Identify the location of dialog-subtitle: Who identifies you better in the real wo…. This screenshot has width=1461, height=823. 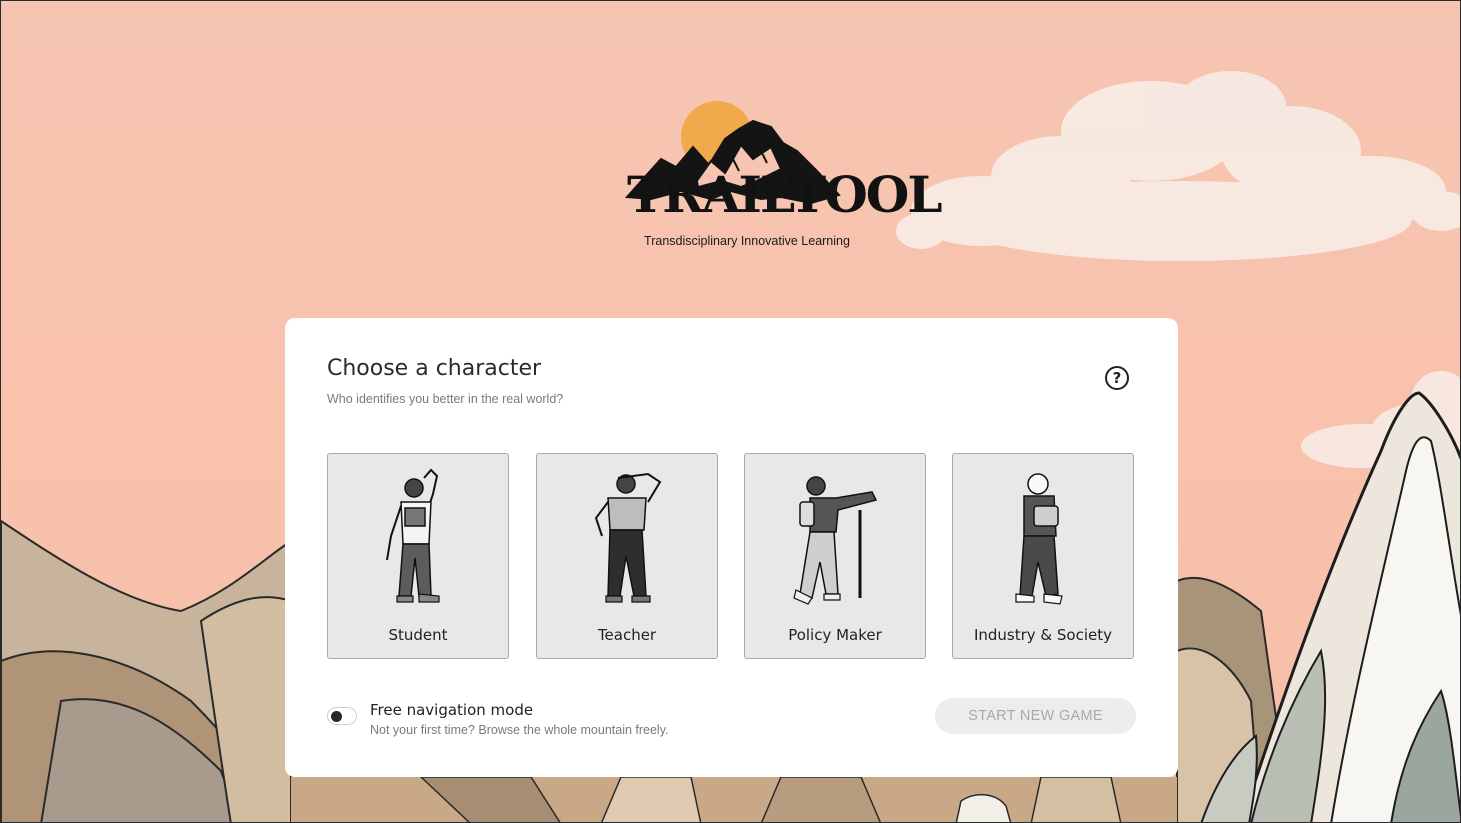
(445, 399).